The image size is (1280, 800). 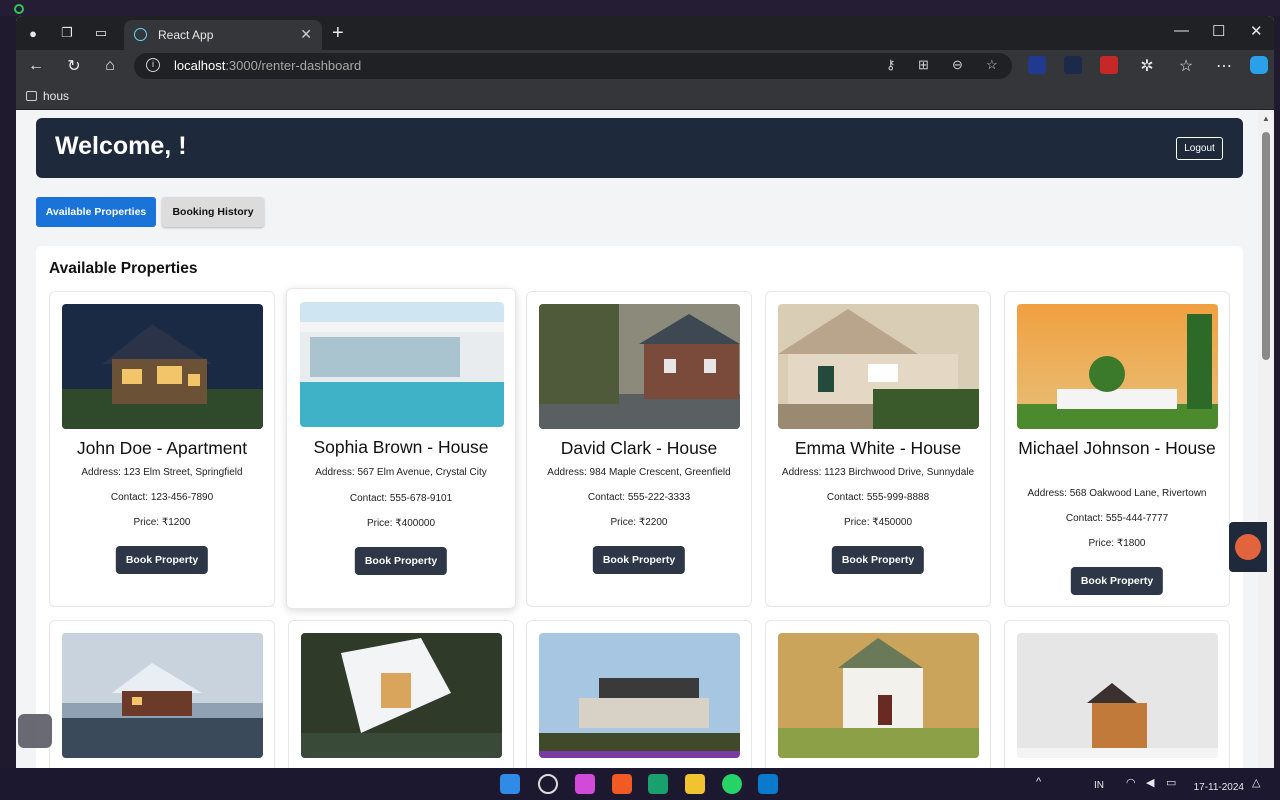 I want to click on date-text: 17-11-2024, so click(x=1219, y=787).